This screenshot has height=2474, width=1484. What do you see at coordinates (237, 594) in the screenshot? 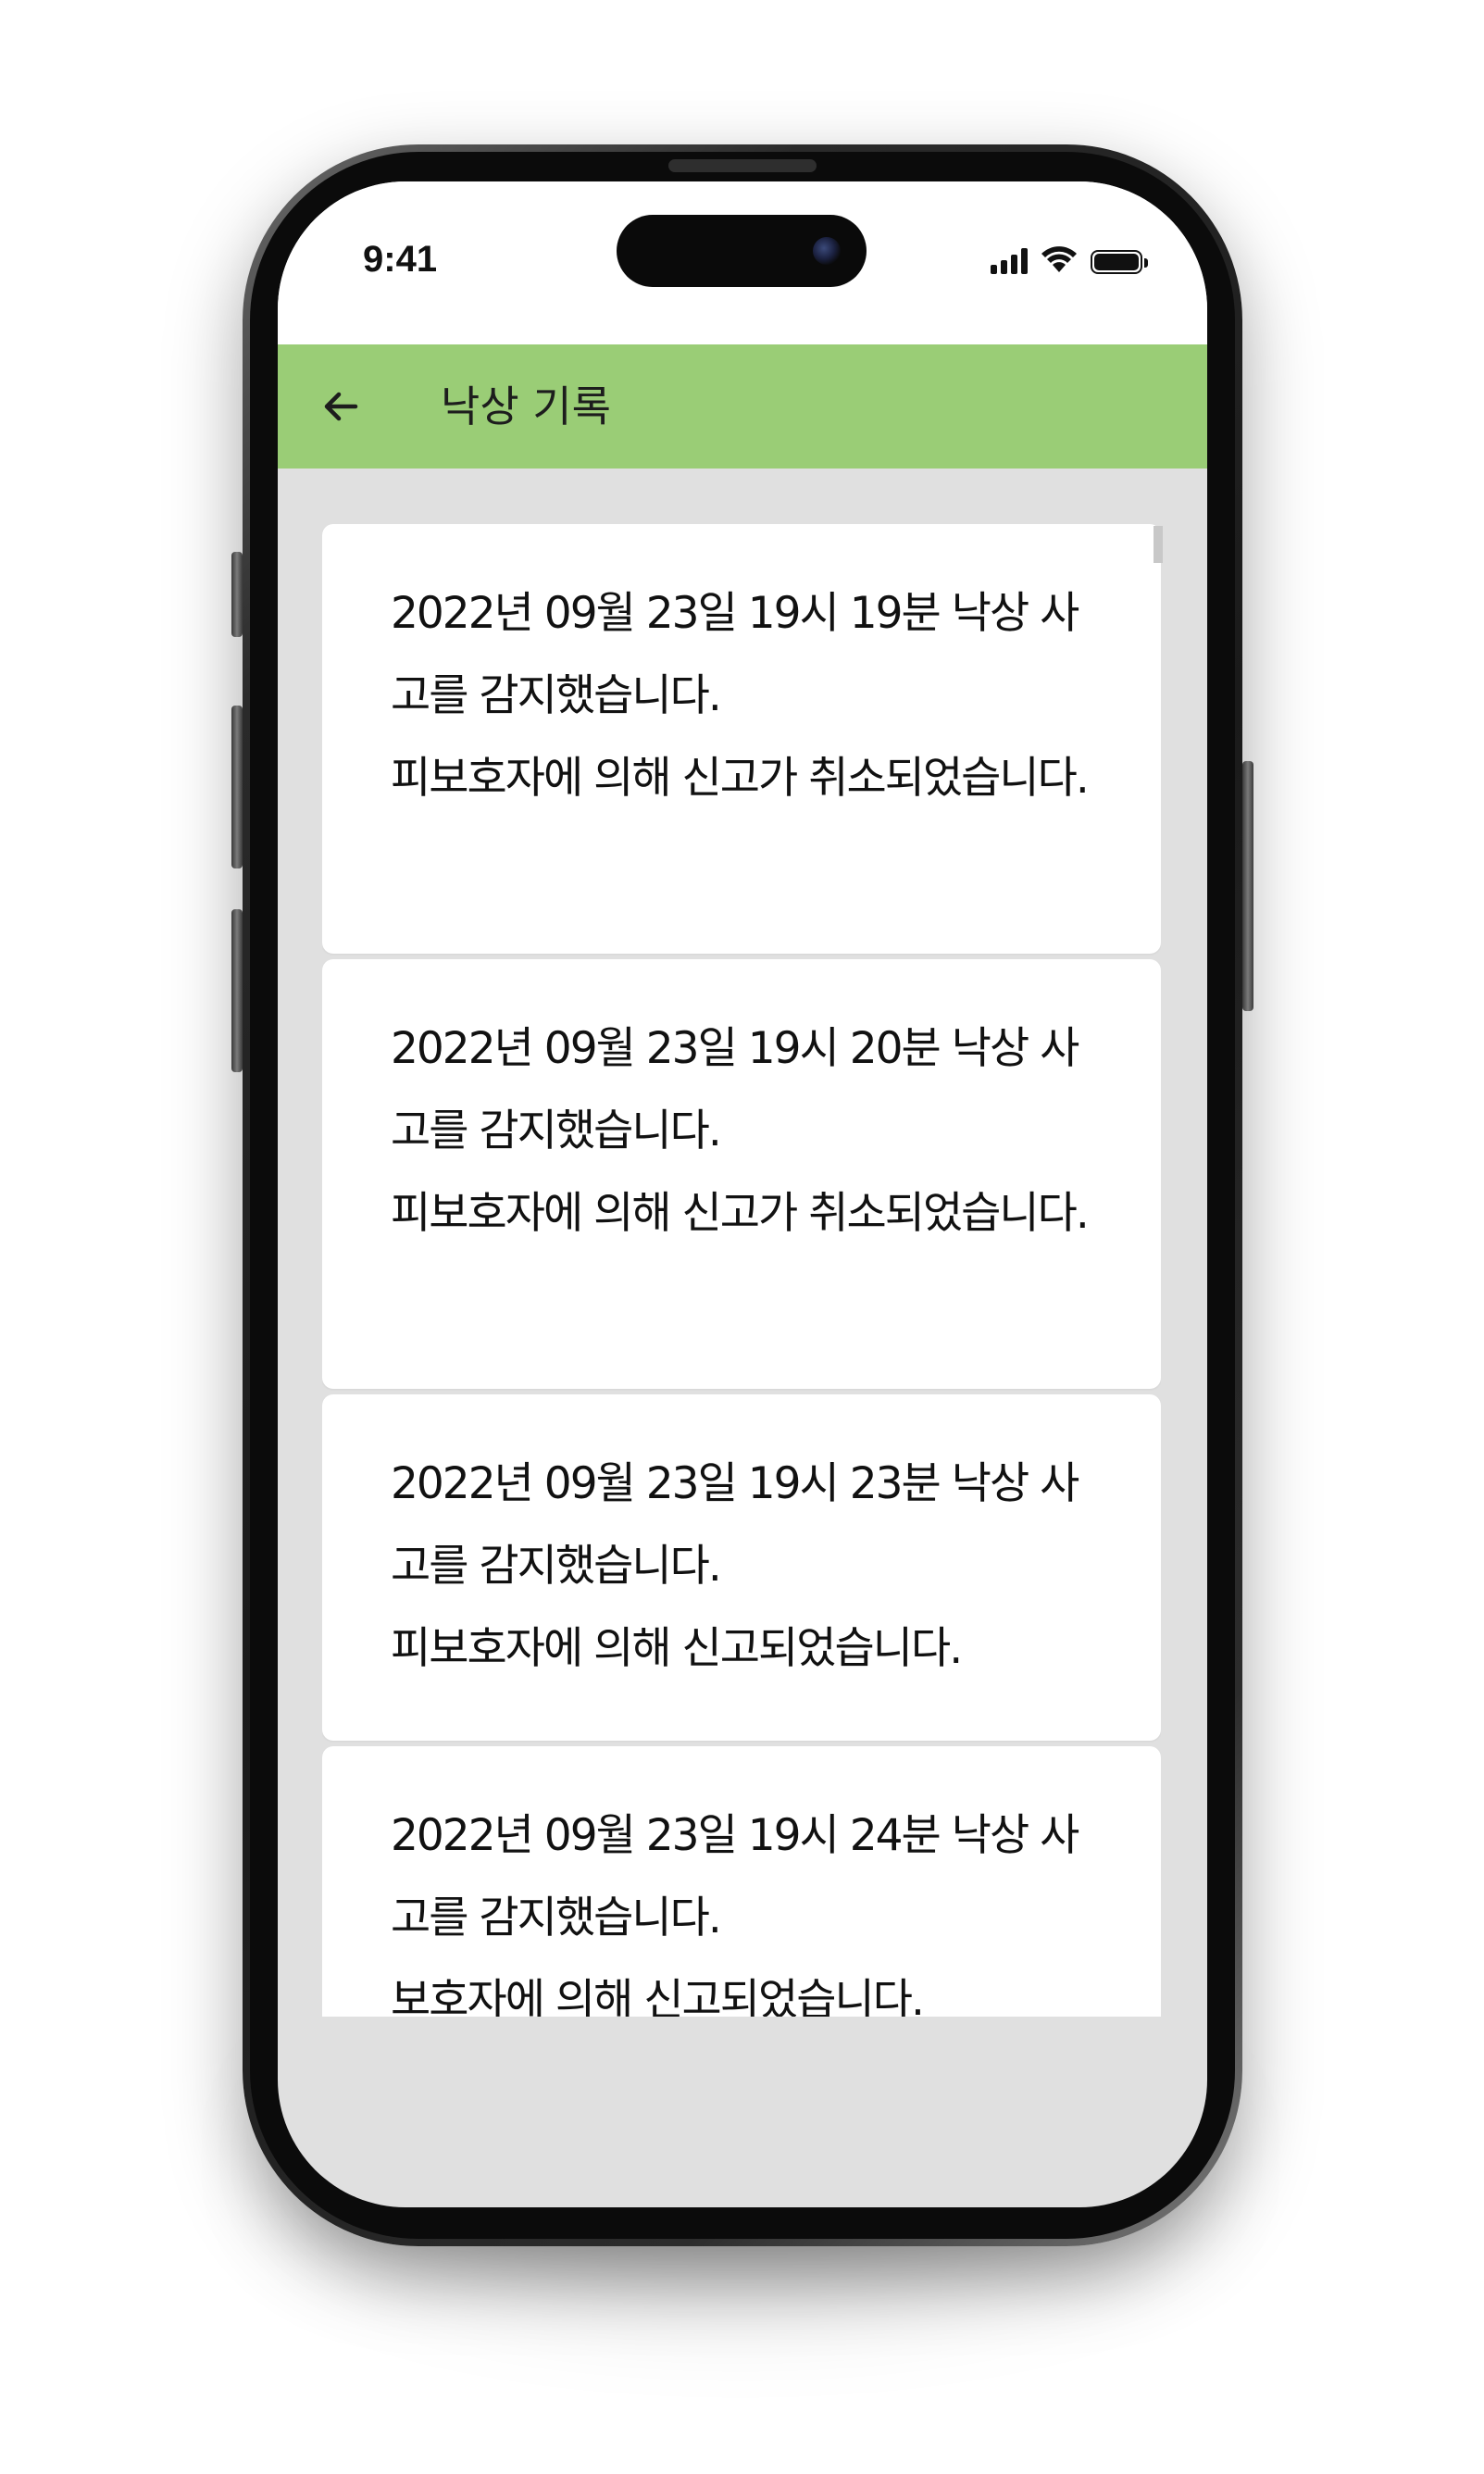
I see `silent-switch` at bounding box center [237, 594].